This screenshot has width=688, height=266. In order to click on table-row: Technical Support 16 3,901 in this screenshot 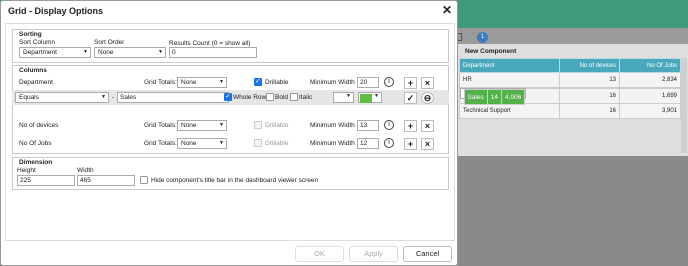, I will do `click(570, 111)`.